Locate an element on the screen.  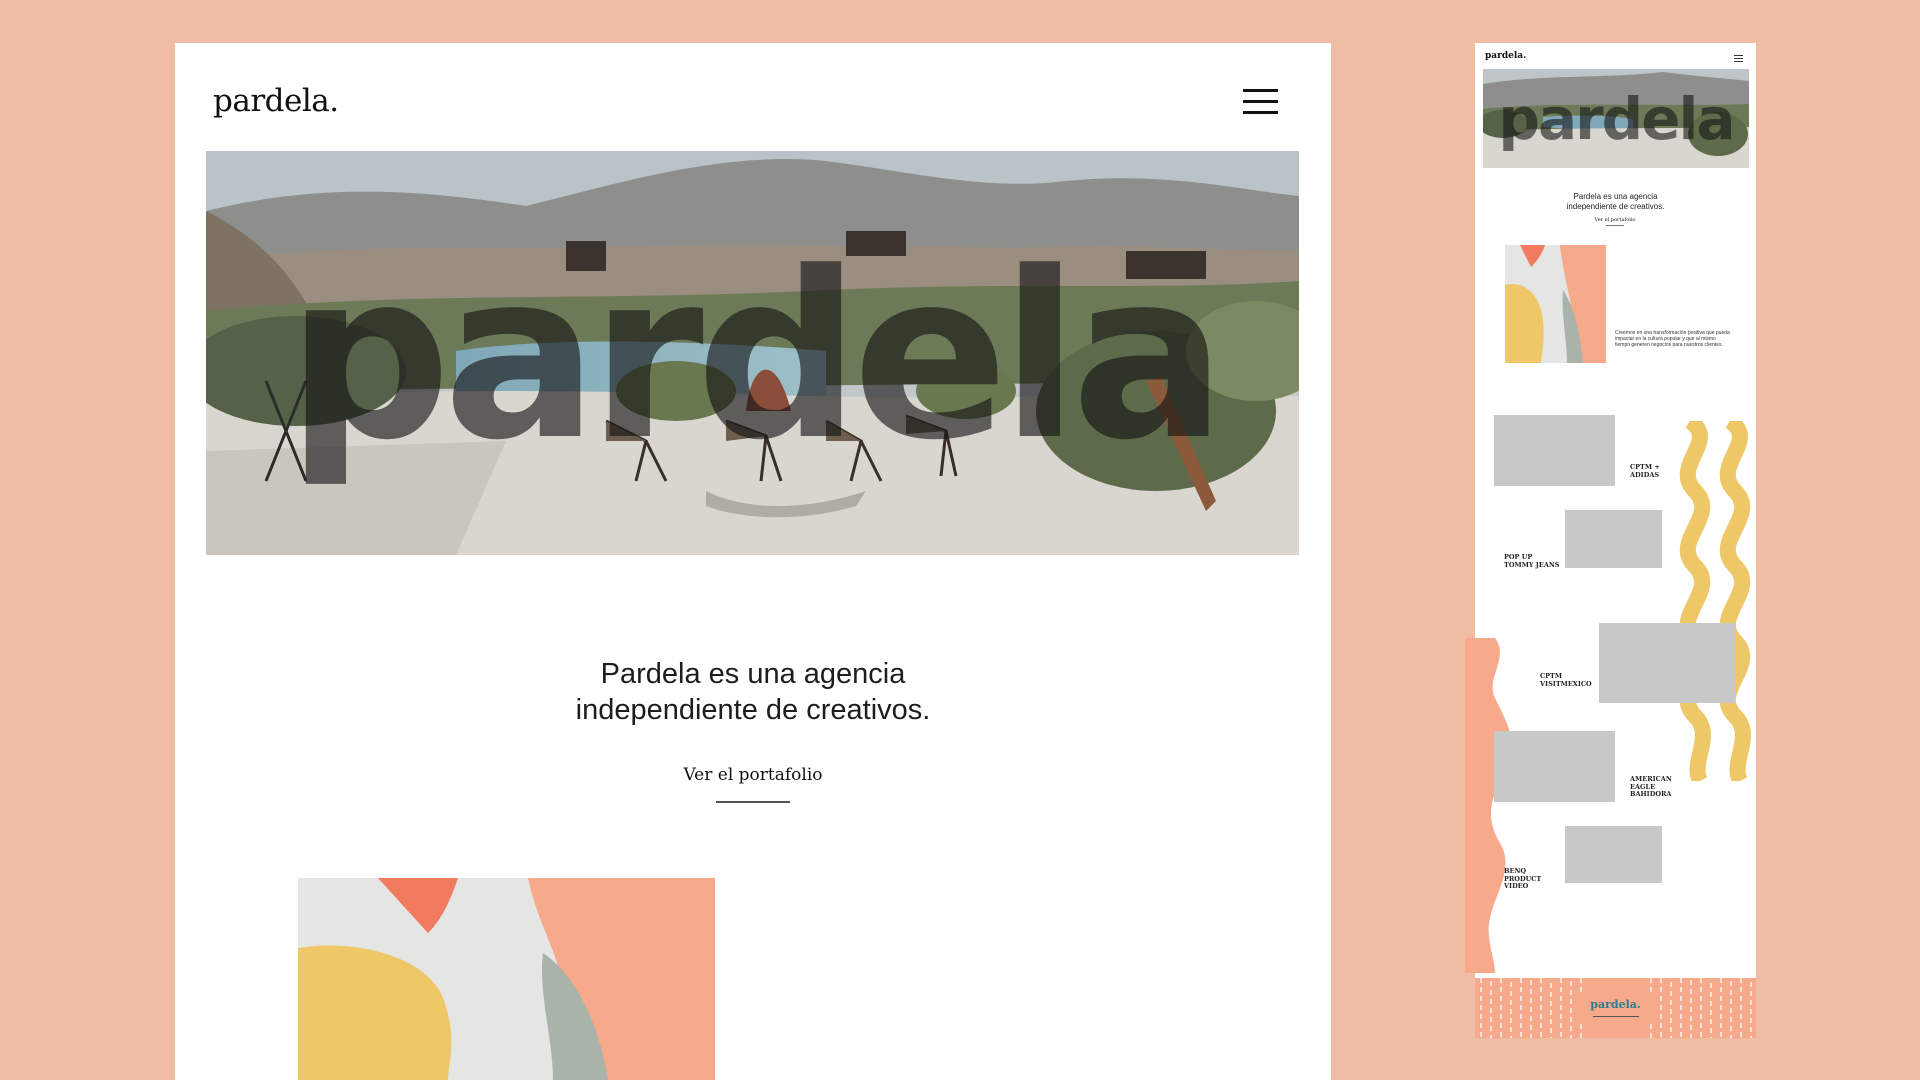
project-label: POP UP TOMMY JEANS is located at coordinates (1532, 561).